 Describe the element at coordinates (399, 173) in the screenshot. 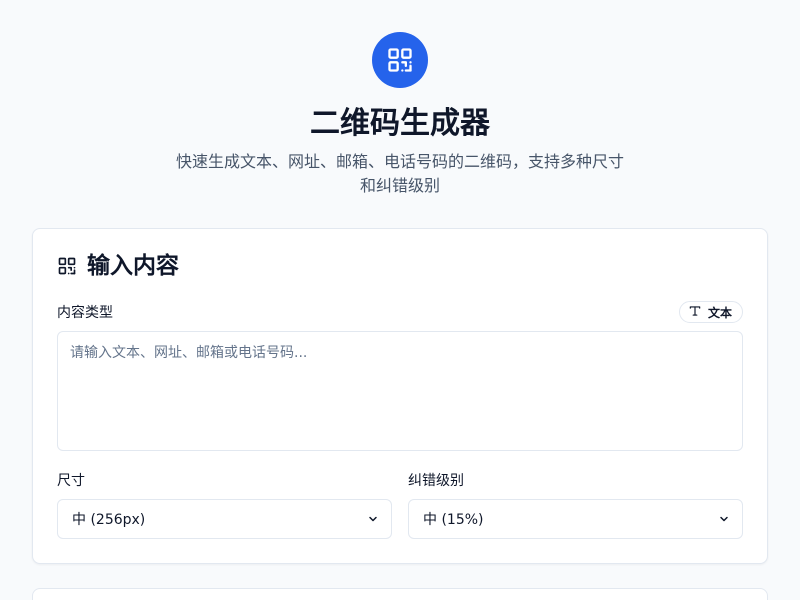

I see `page-subtitle: 快速生成文本、网址、邮箱、电话号码的二维码，支持多种尺寸和纠错级别` at that location.